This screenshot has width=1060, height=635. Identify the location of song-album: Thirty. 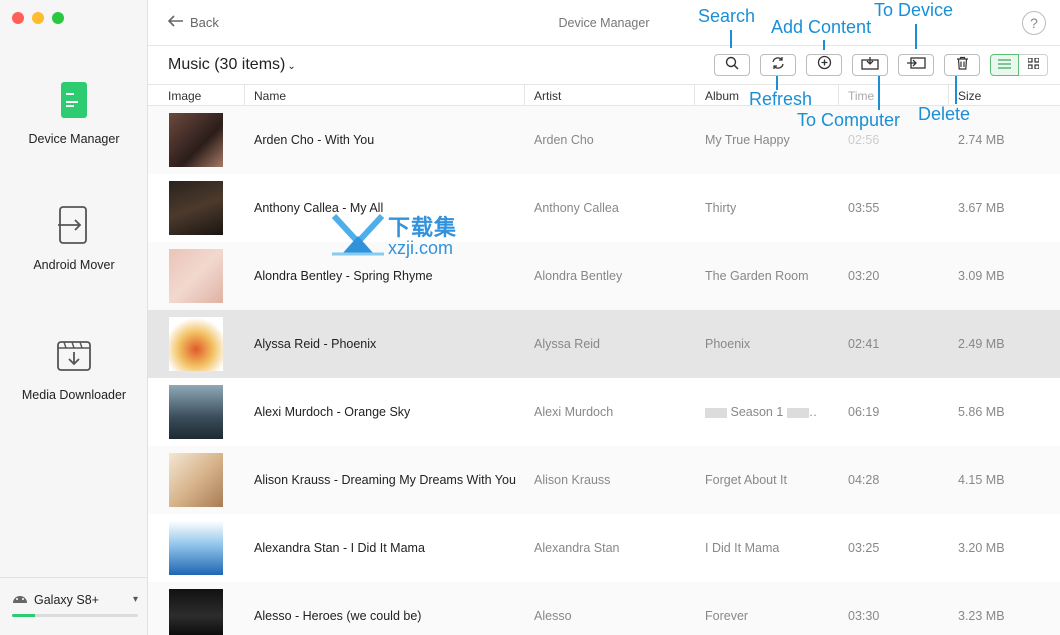
(721, 208).